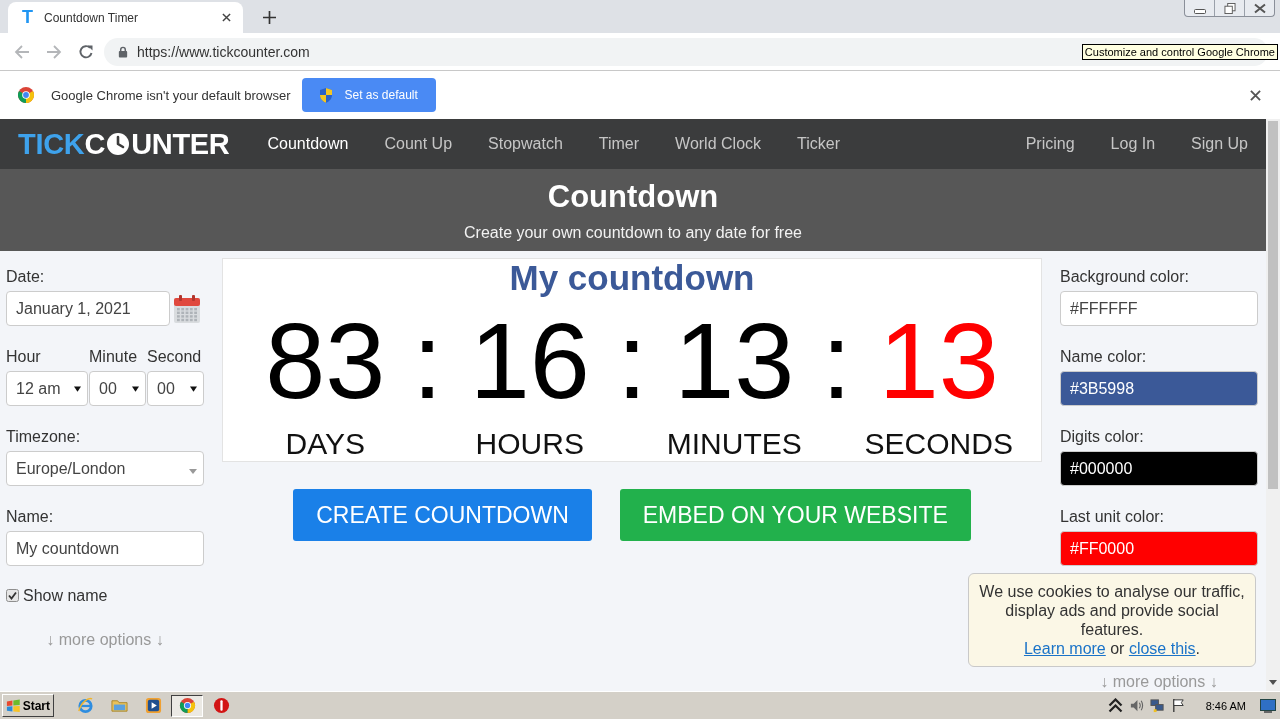 The width and height of the screenshot is (1280, 720). What do you see at coordinates (325, 444) in the screenshot?
I see `unit-label: DAYS` at bounding box center [325, 444].